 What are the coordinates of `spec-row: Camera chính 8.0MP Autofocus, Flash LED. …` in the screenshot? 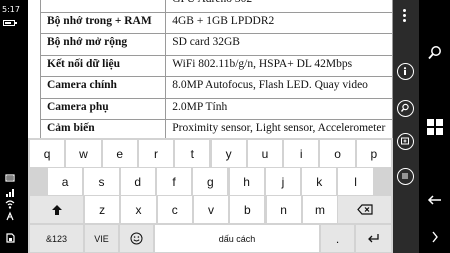 It's located at (216, 87).